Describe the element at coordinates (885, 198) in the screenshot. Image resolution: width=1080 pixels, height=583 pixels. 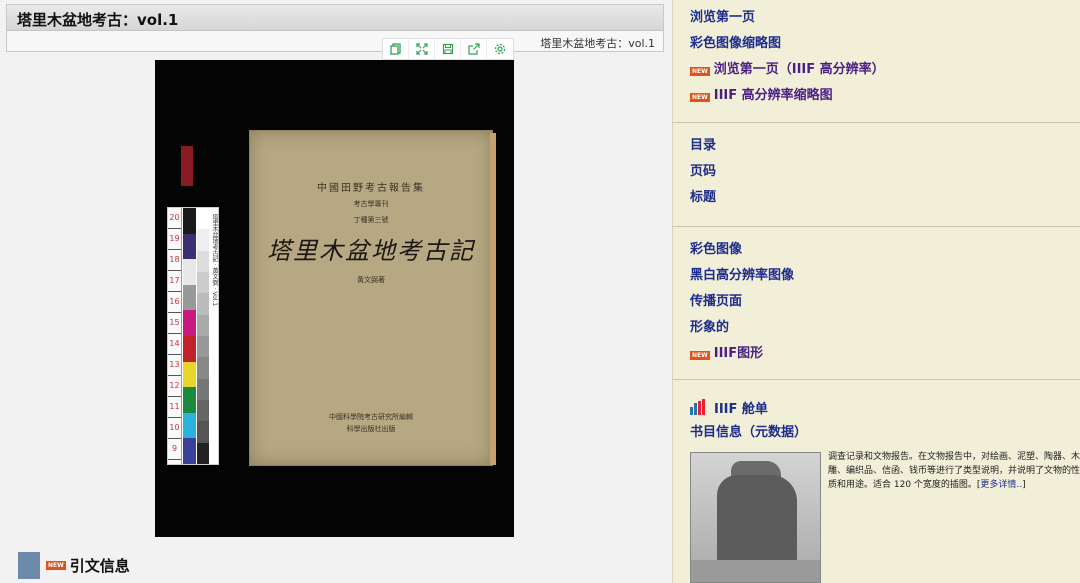
I see `sidebar-link-headings: 标题` at that location.